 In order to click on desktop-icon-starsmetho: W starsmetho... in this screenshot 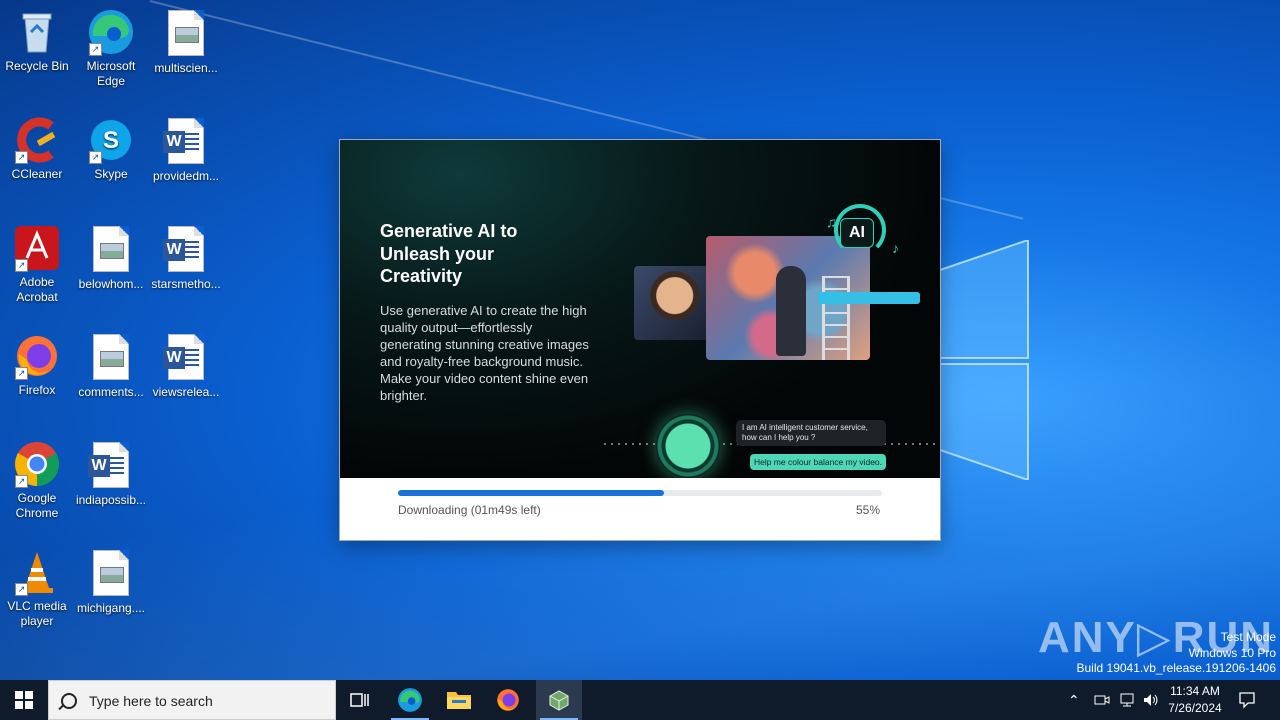, I will do `click(186, 258)`.